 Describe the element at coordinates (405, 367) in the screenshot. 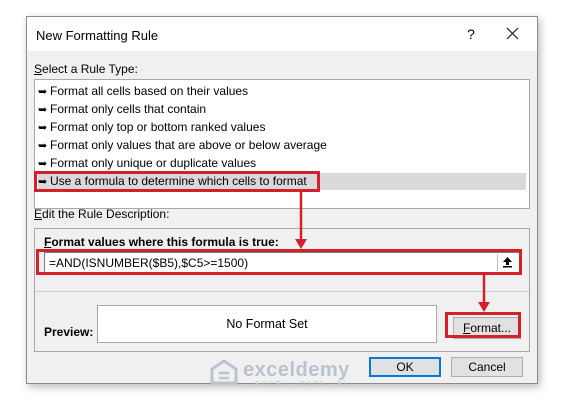

I see `ok-button: OK` at that location.